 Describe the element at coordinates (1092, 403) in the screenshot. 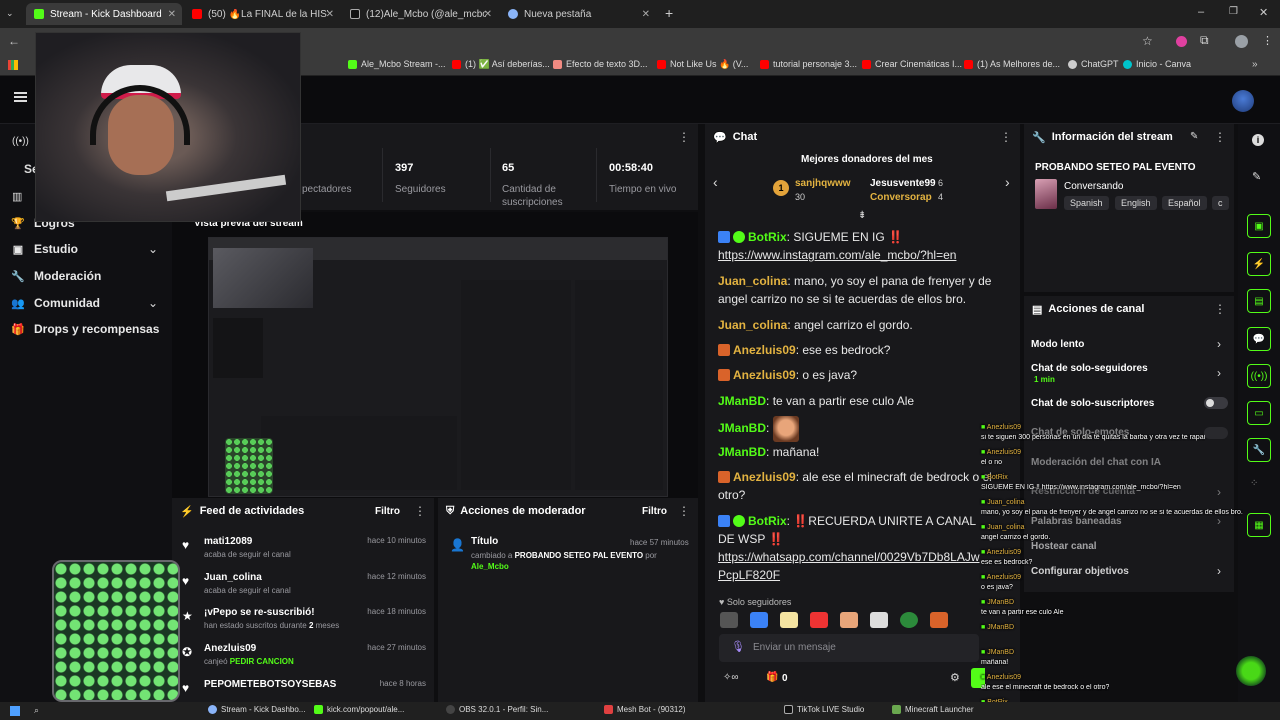

I see `action-subs-only: Chat de solo-suscriptores` at that location.